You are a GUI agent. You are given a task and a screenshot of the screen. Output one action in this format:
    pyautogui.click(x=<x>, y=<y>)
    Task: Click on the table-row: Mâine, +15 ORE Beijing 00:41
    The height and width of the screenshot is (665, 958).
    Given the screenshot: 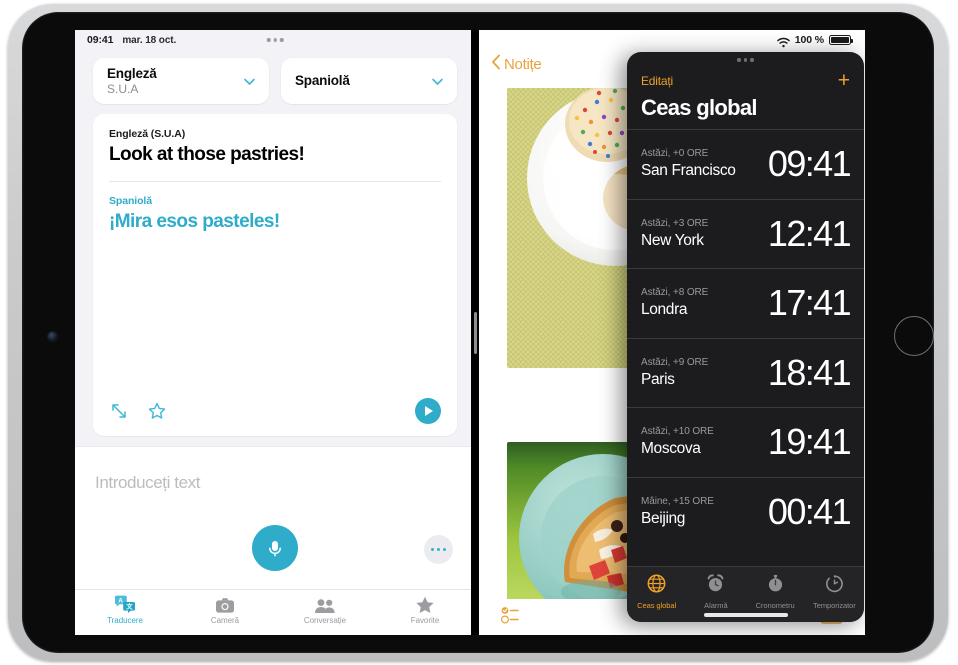 What is the action you would take?
    pyautogui.click(x=745, y=511)
    